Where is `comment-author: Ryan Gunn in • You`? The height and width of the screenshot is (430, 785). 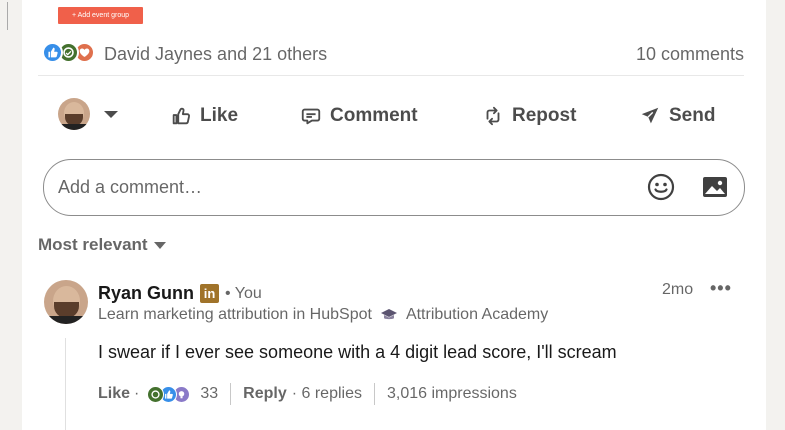
comment-author: Ryan Gunn in • You is located at coordinates (180, 293).